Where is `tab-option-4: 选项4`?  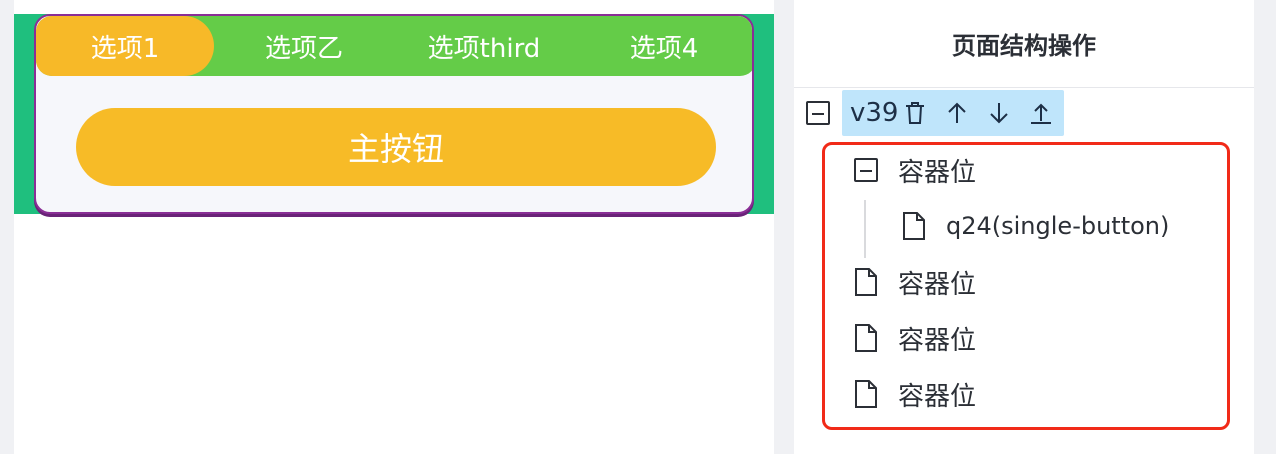 tab-option-4: 选项4 is located at coordinates (663, 46).